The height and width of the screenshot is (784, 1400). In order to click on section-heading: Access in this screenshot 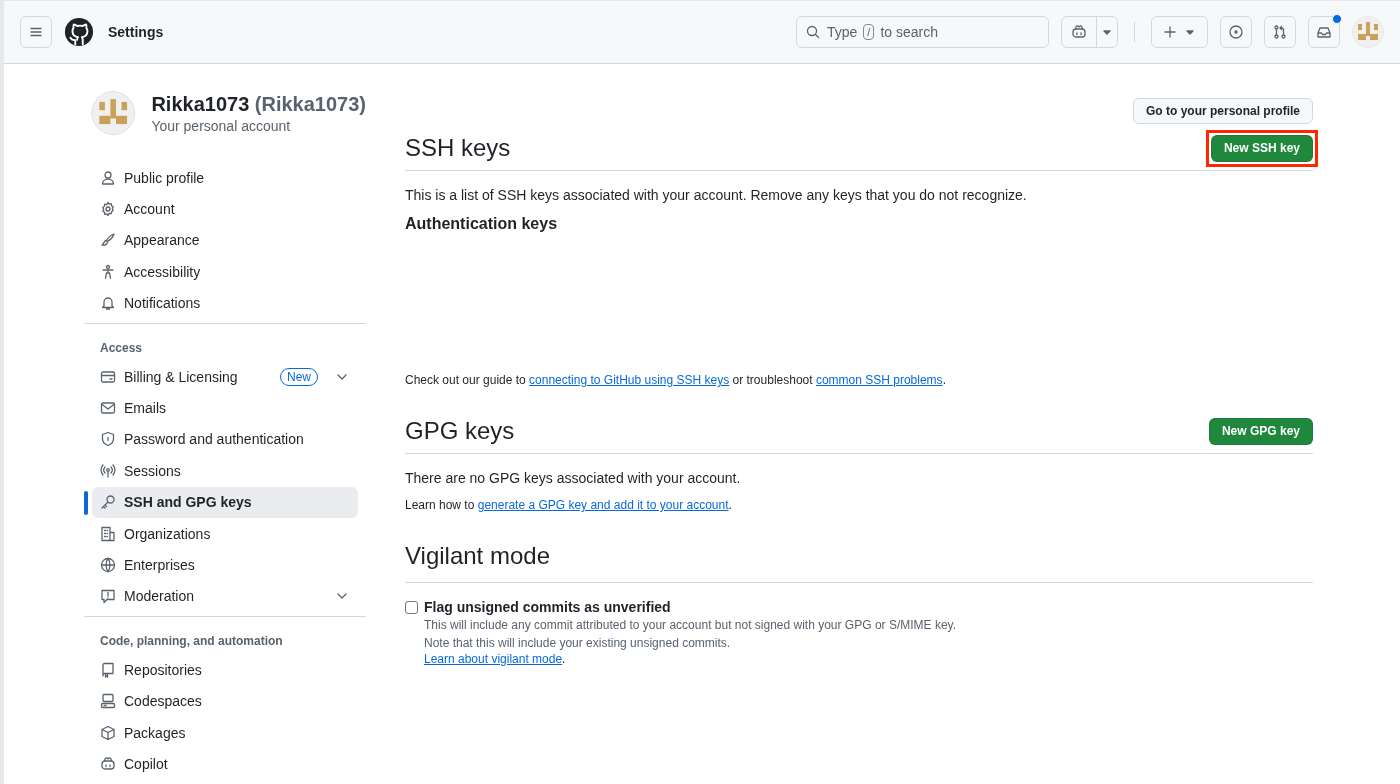, I will do `click(121, 348)`.